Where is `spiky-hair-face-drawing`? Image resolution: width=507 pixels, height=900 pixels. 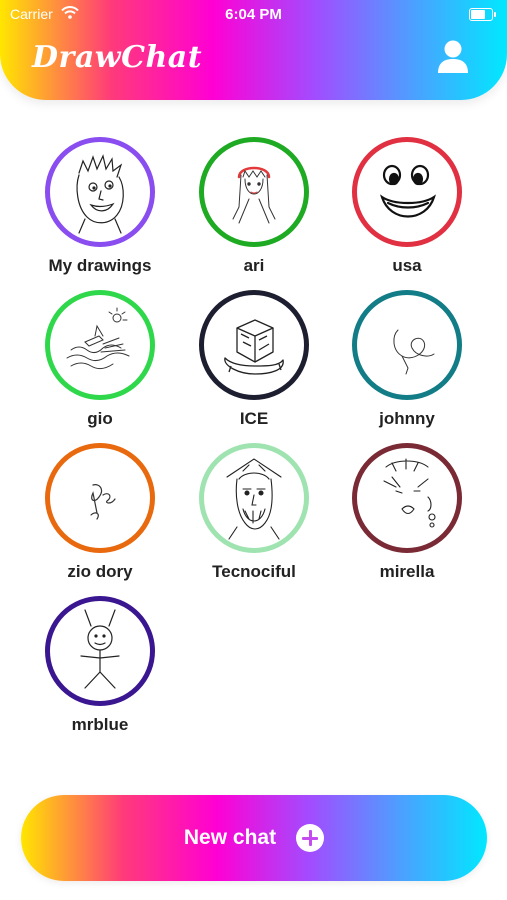
spiky-hair-face-drawing is located at coordinates (100, 194).